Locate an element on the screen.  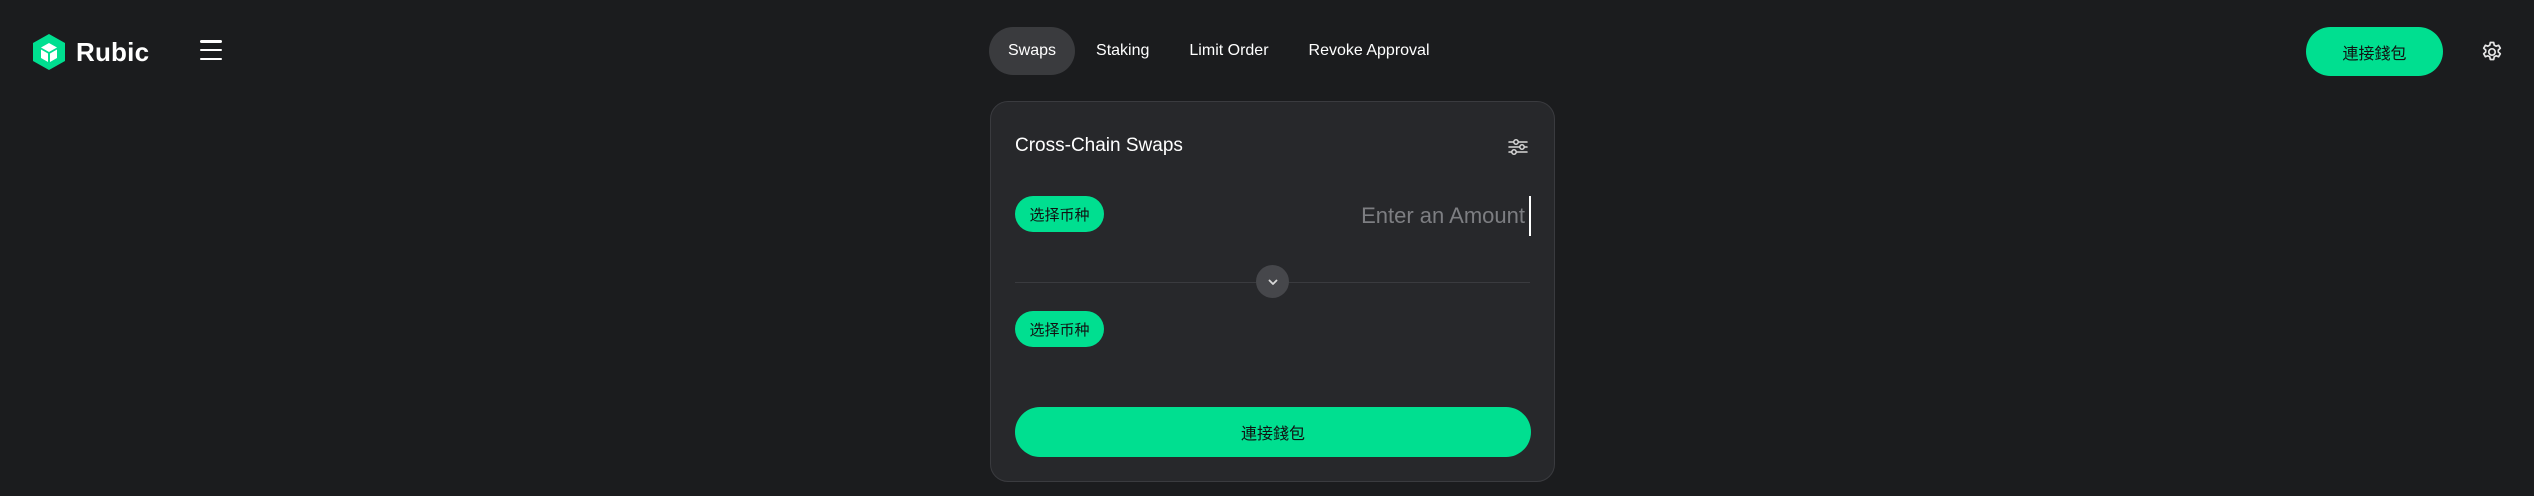
sliders-icon is located at coordinates (1518, 147).